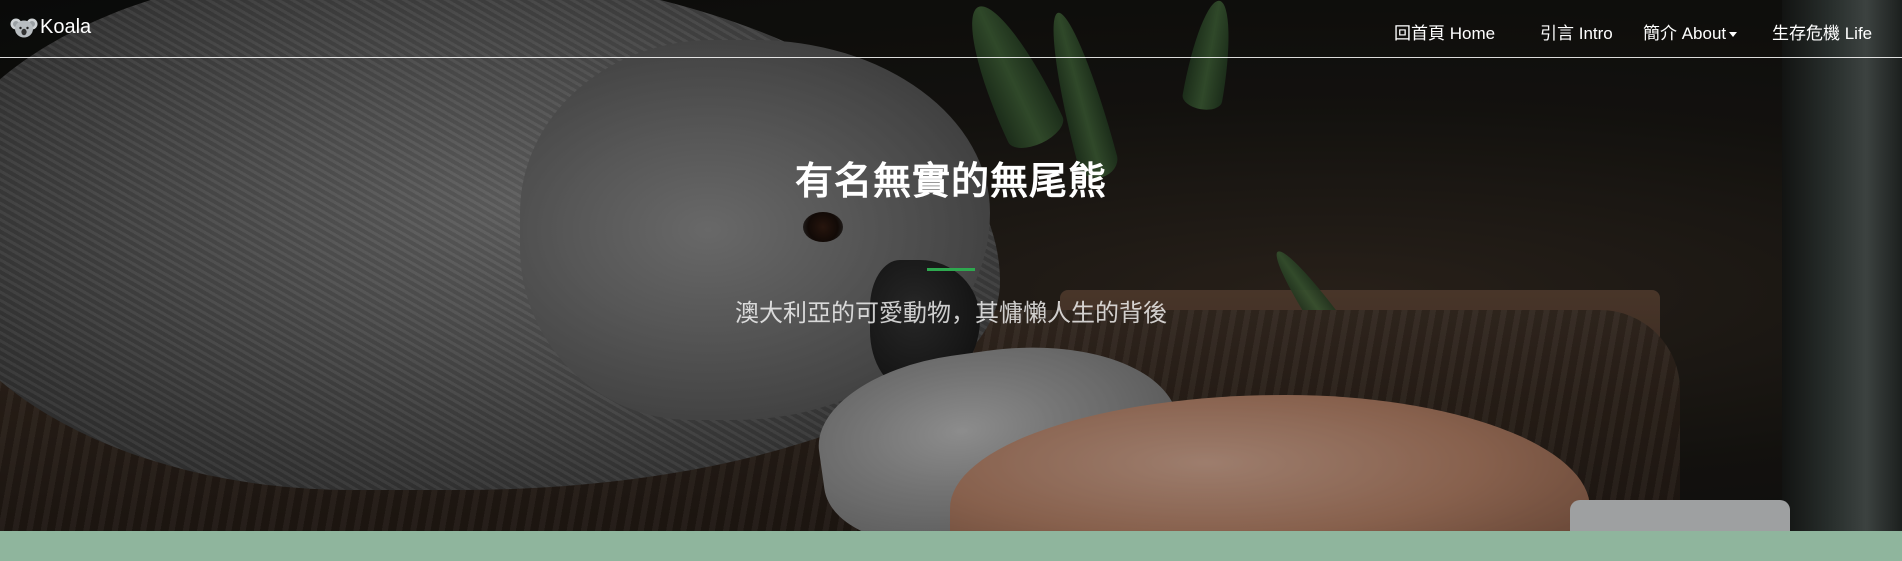 The image size is (1902, 561). What do you see at coordinates (1685, 33) in the screenshot?
I see `nav-item-about-label: 簡介 About` at bounding box center [1685, 33].